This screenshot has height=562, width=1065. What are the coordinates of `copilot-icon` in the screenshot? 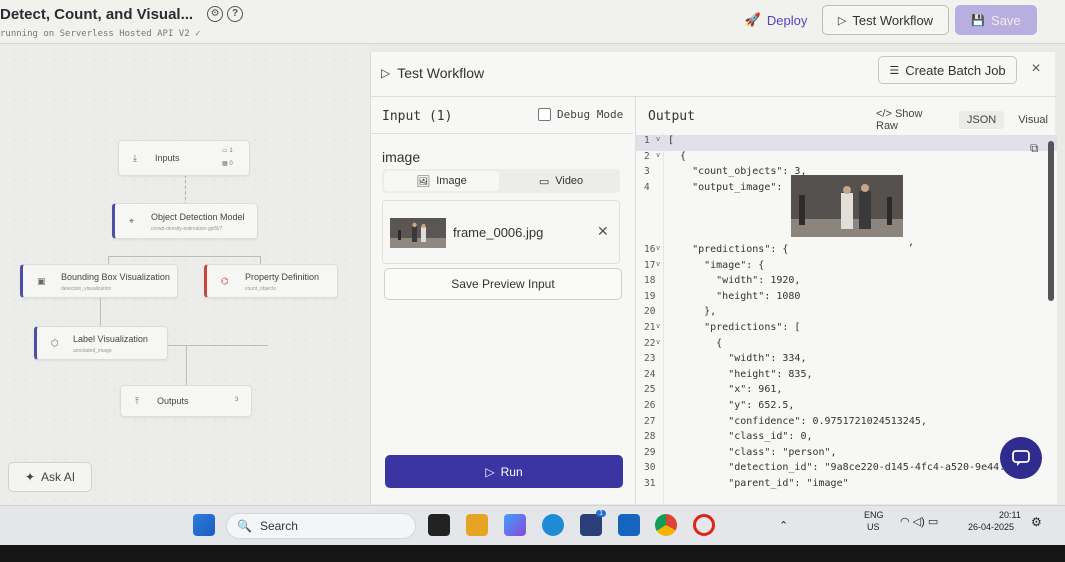 It's located at (515, 525).